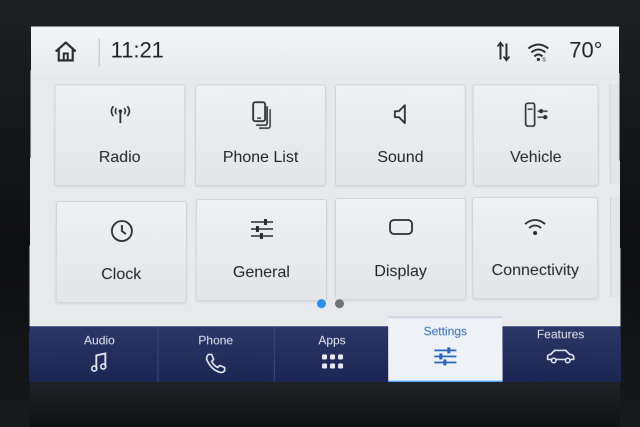 The image size is (640, 427). I want to click on nav-phone: Phone, so click(216, 354).